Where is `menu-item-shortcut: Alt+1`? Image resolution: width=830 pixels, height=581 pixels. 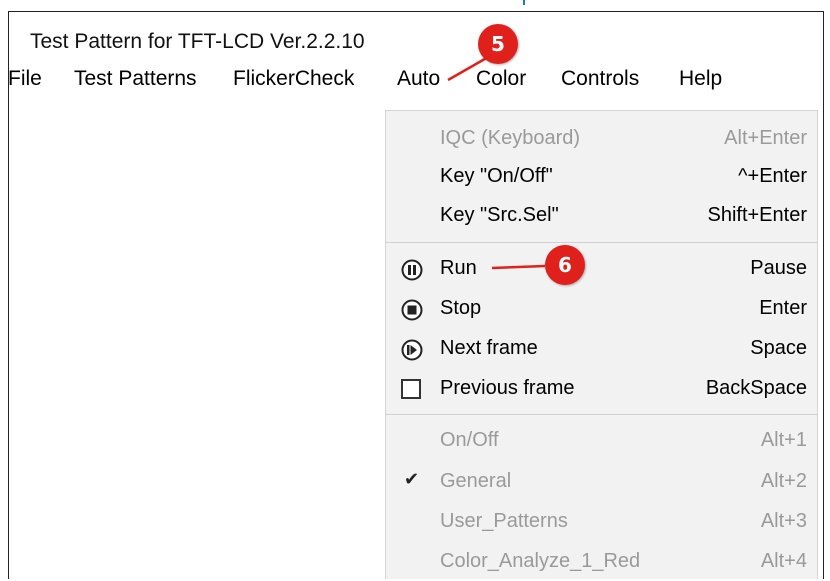 menu-item-shortcut: Alt+1 is located at coordinates (783, 440).